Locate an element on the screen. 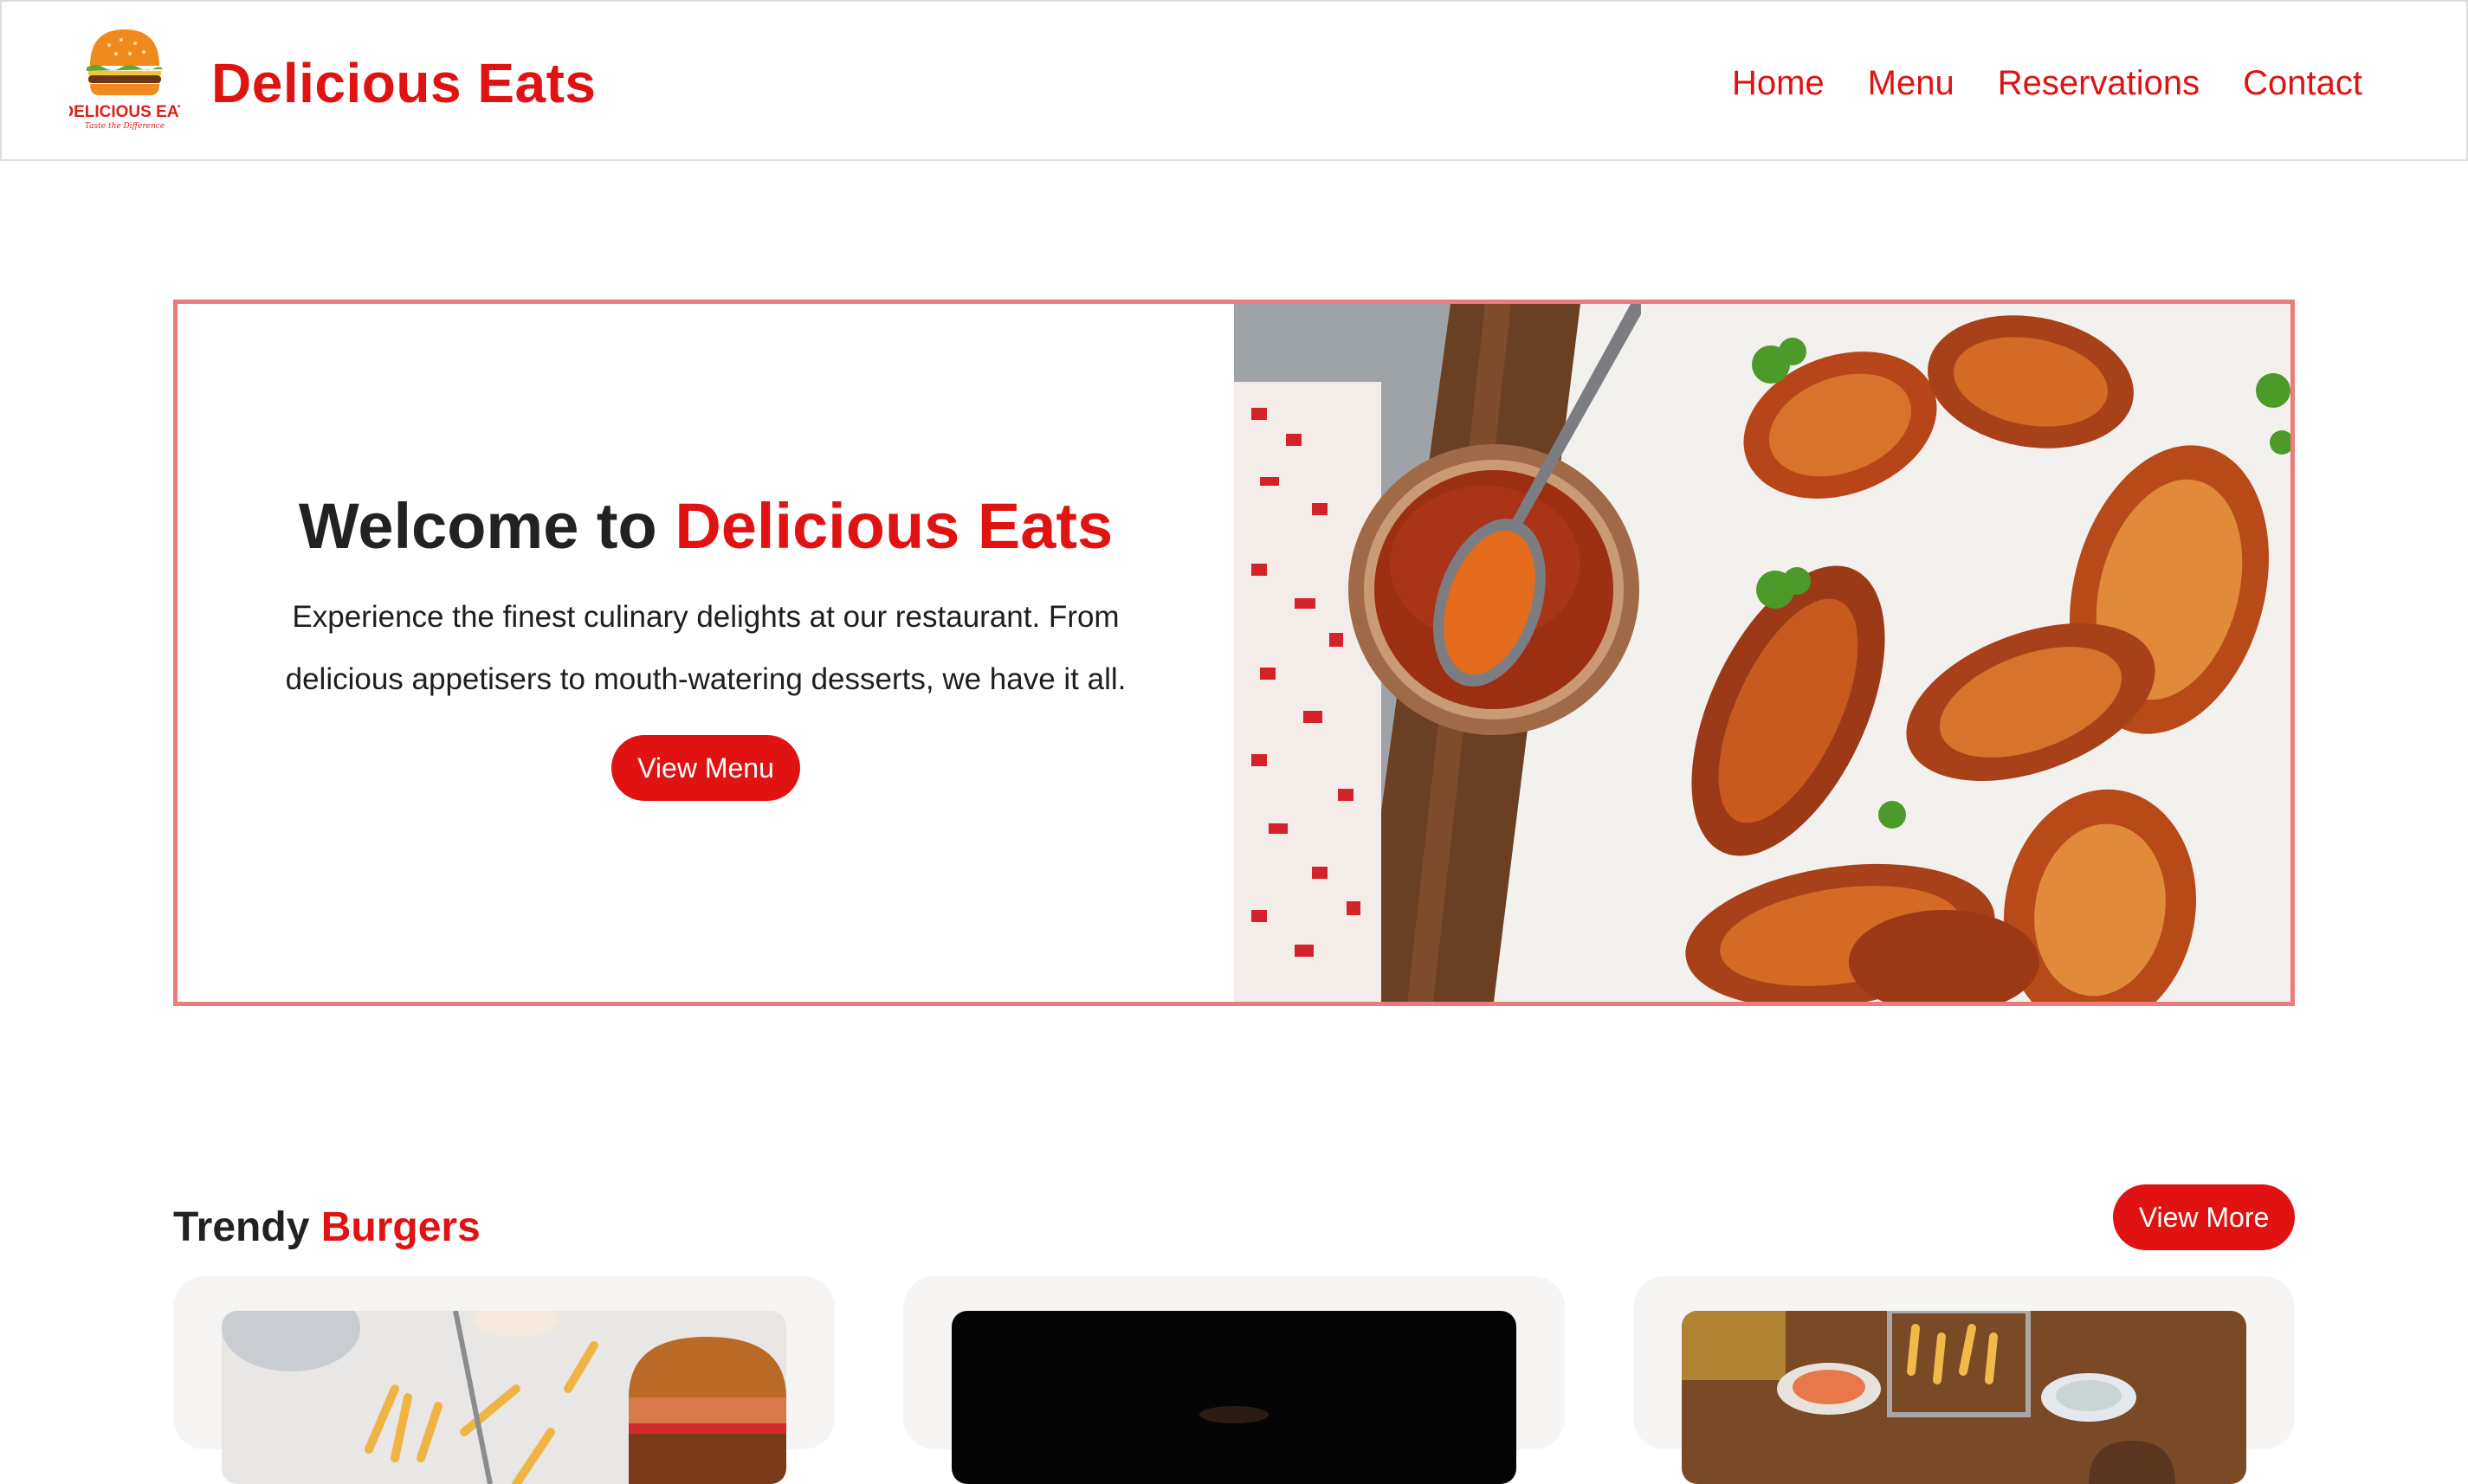 The image size is (2468, 1484). burger-logo-icon: DELICIOUS EAT Taste the Difference is located at coordinates (124, 79).